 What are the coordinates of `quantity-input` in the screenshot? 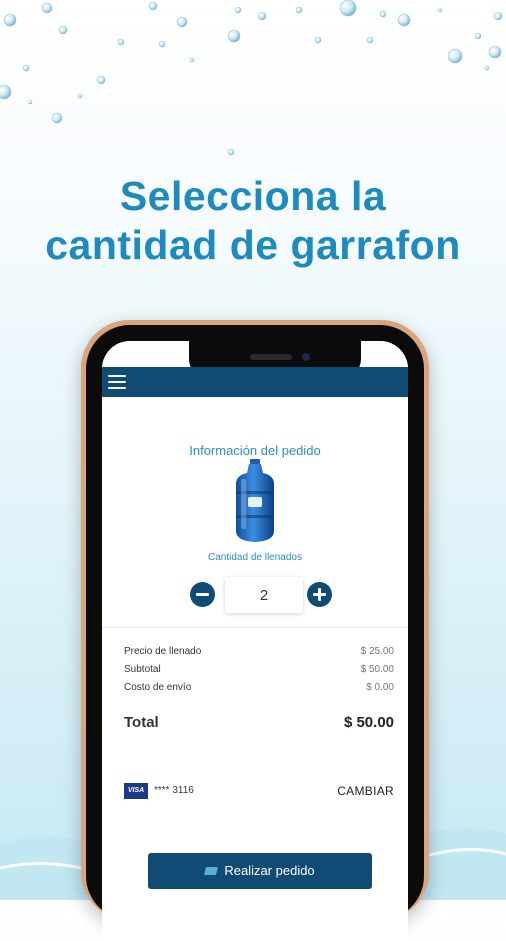 It's located at (264, 595).